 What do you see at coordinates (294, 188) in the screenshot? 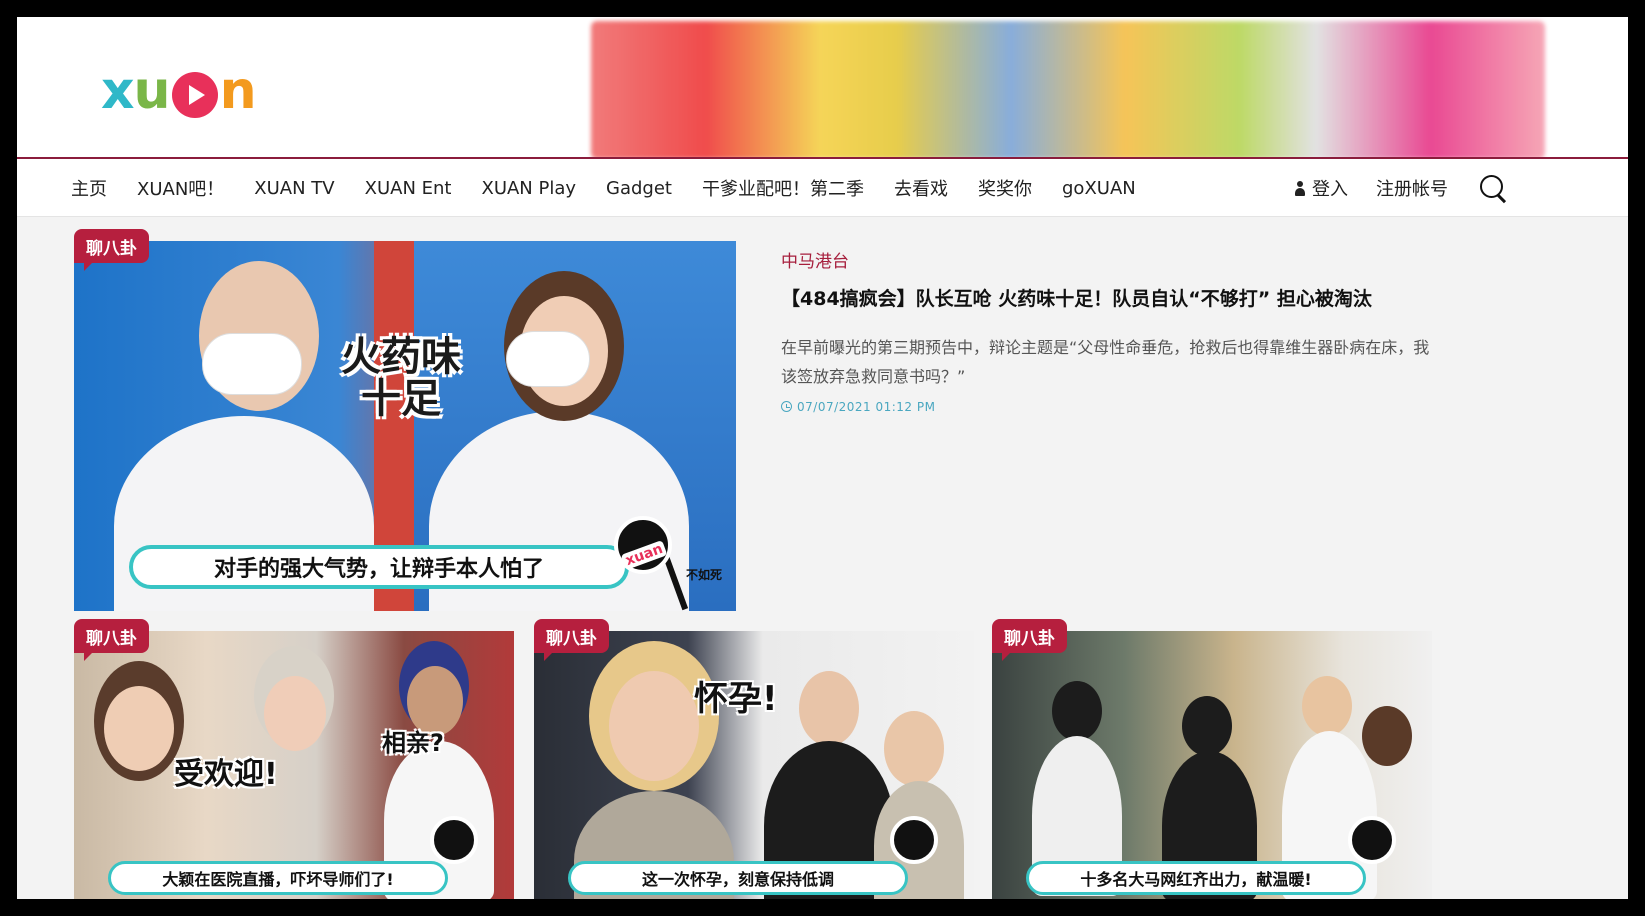
I see `nav-item-xuan-tv: XUAN TV` at bounding box center [294, 188].